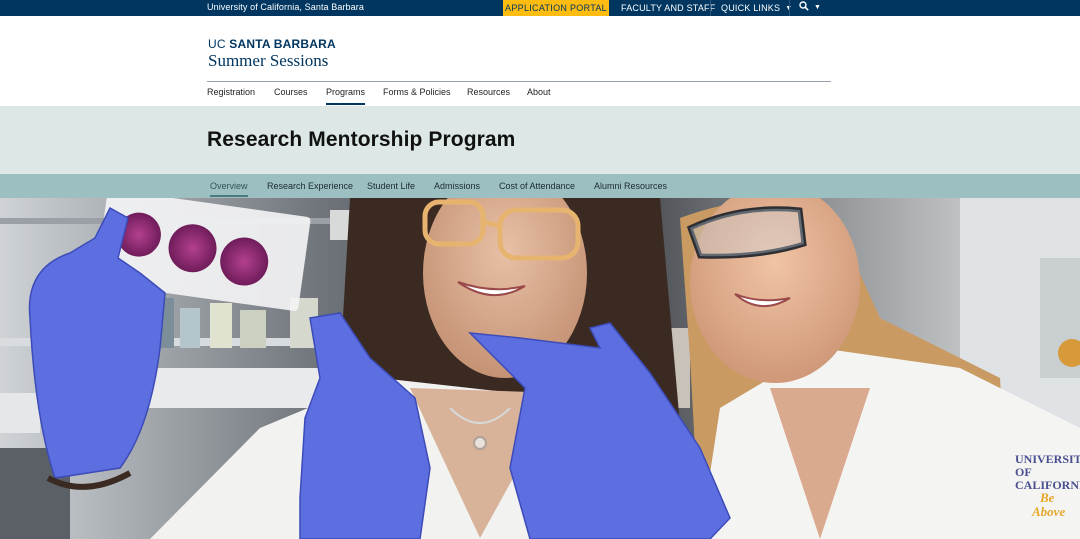 The image size is (1080, 539). Describe the element at coordinates (1047, 459) in the screenshot. I see `svg-text: UNIVERSITY` at that location.